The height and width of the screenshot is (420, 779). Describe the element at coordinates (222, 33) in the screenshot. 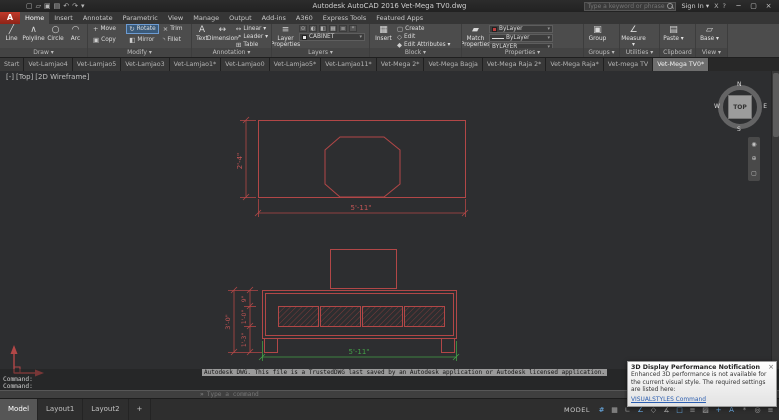

I see `dimension-tool: ↔ Dimension` at that location.